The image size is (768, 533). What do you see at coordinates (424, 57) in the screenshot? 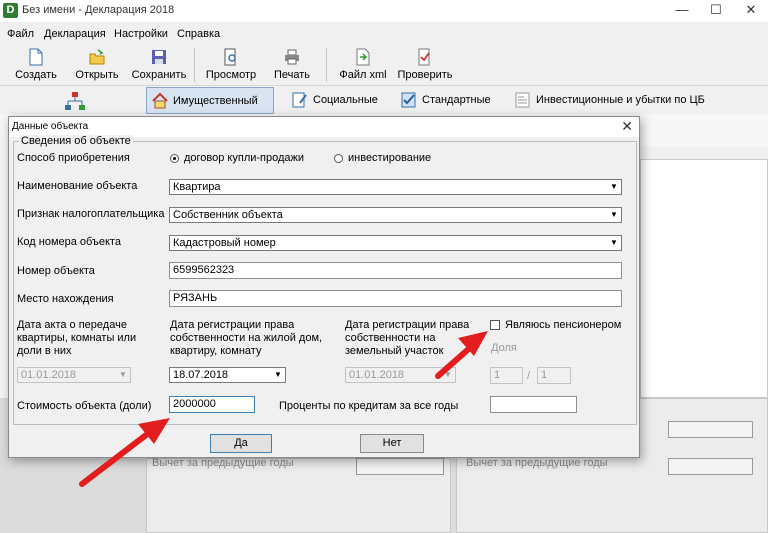
I see `check-document-icon` at bounding box center [424, 57].